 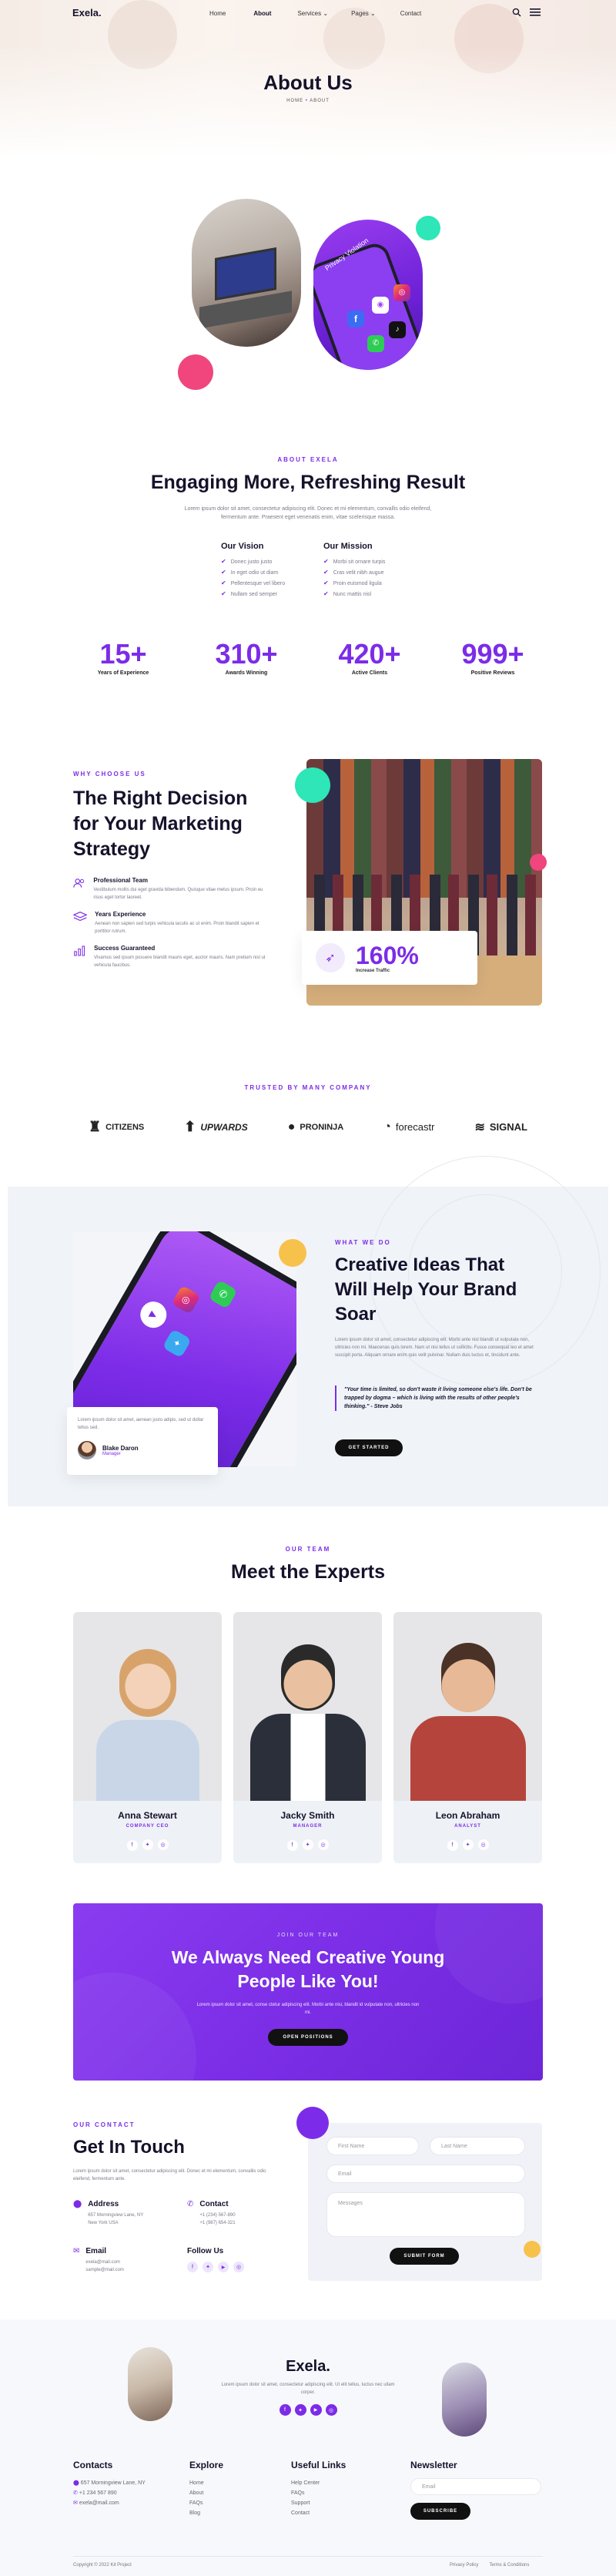 What do you see at coordinates (352, 582) in the screenshot?
I see `list-item: ✔ Proin euismod ligula` at bounding box center [352, 582].